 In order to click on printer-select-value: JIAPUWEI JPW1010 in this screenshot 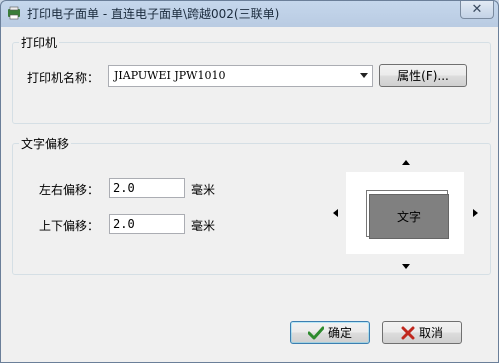, I will do `click(170, 75)`.